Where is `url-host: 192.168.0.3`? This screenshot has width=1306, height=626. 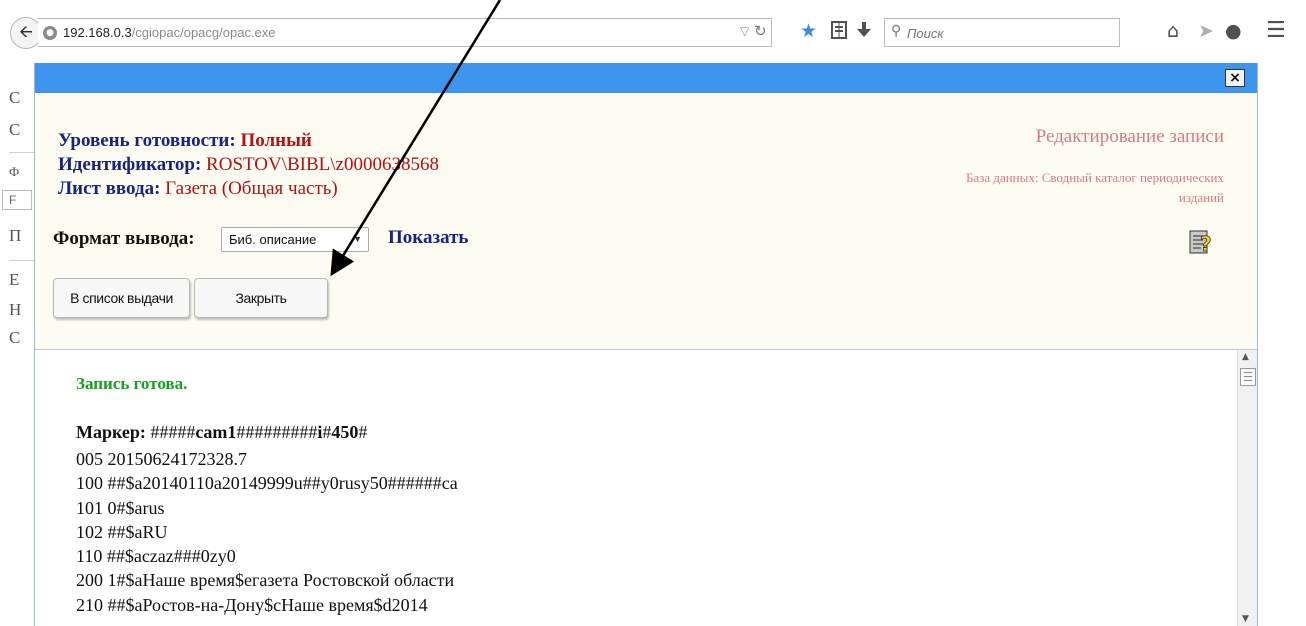 url-host: 192.168.0.3 is located at coordinates (97, 32).